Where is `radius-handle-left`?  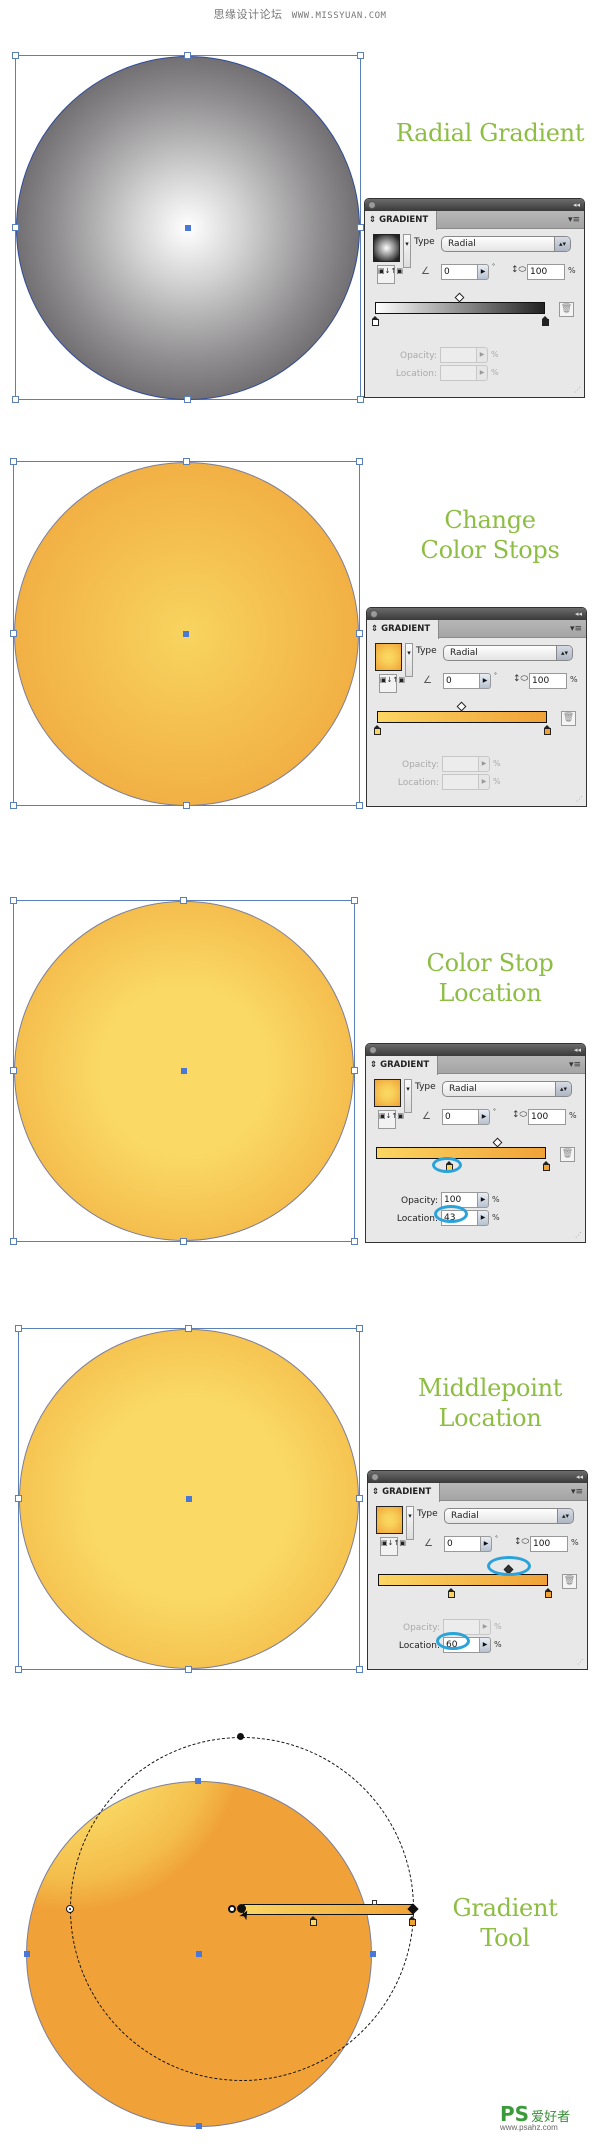
radius-handle-left is located at coordinates (70, 1909).